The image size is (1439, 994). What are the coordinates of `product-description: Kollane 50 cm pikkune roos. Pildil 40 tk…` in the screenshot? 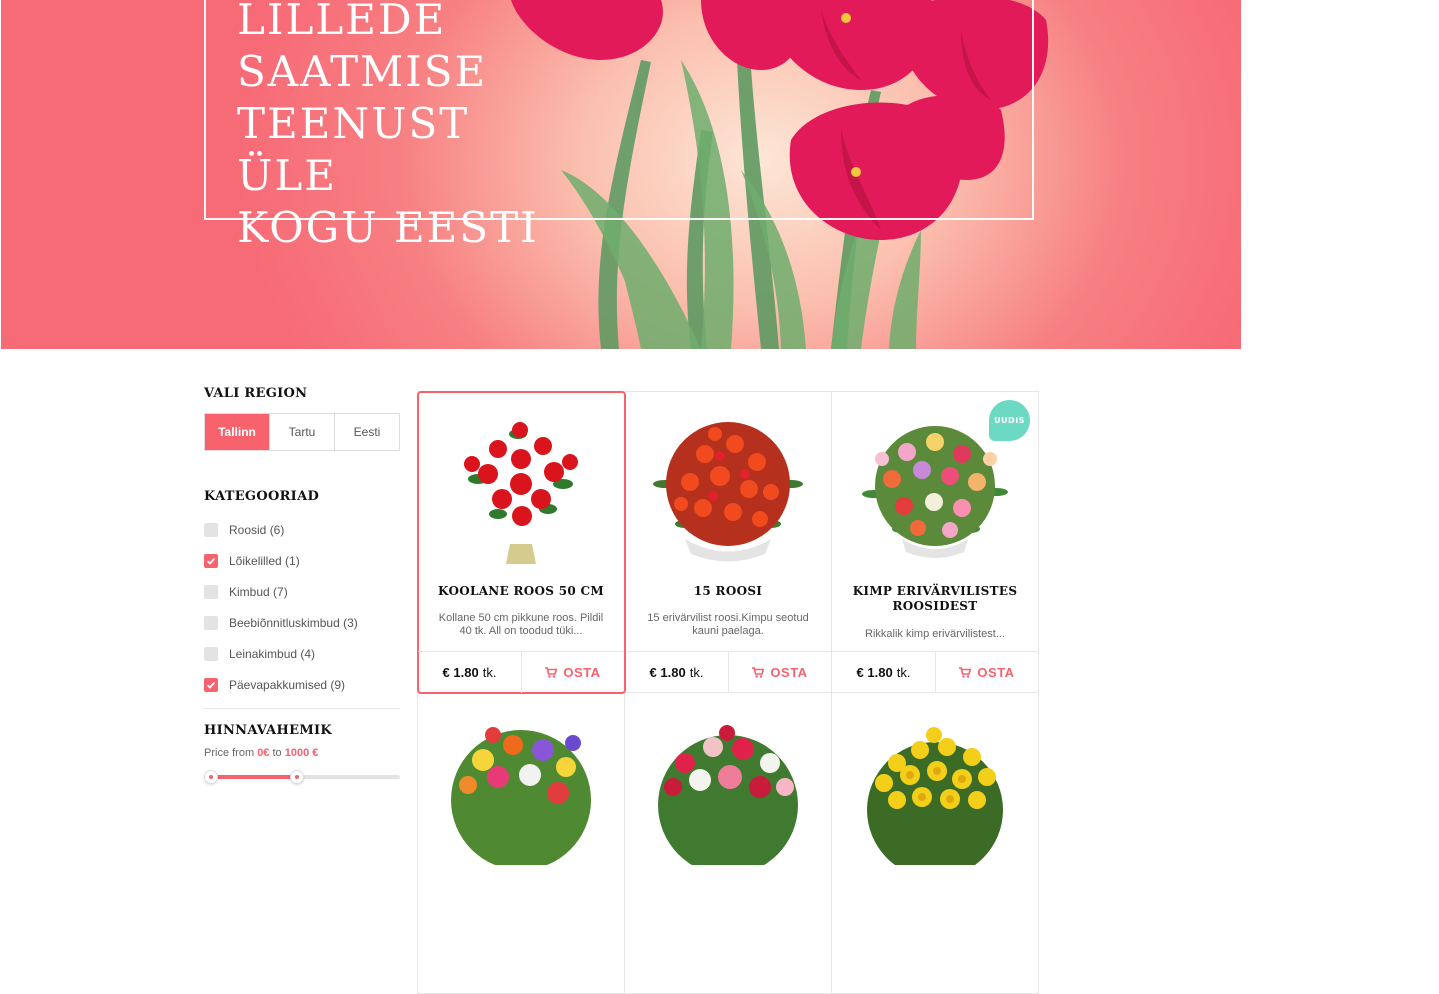 It's located at (521, 624).